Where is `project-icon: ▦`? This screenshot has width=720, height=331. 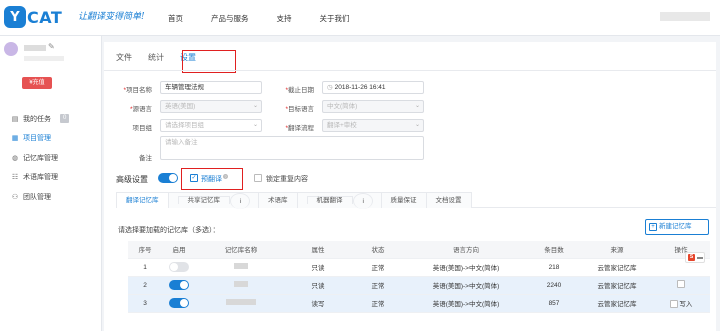
project-icon: ▦ is located at coordinates (15, 139).